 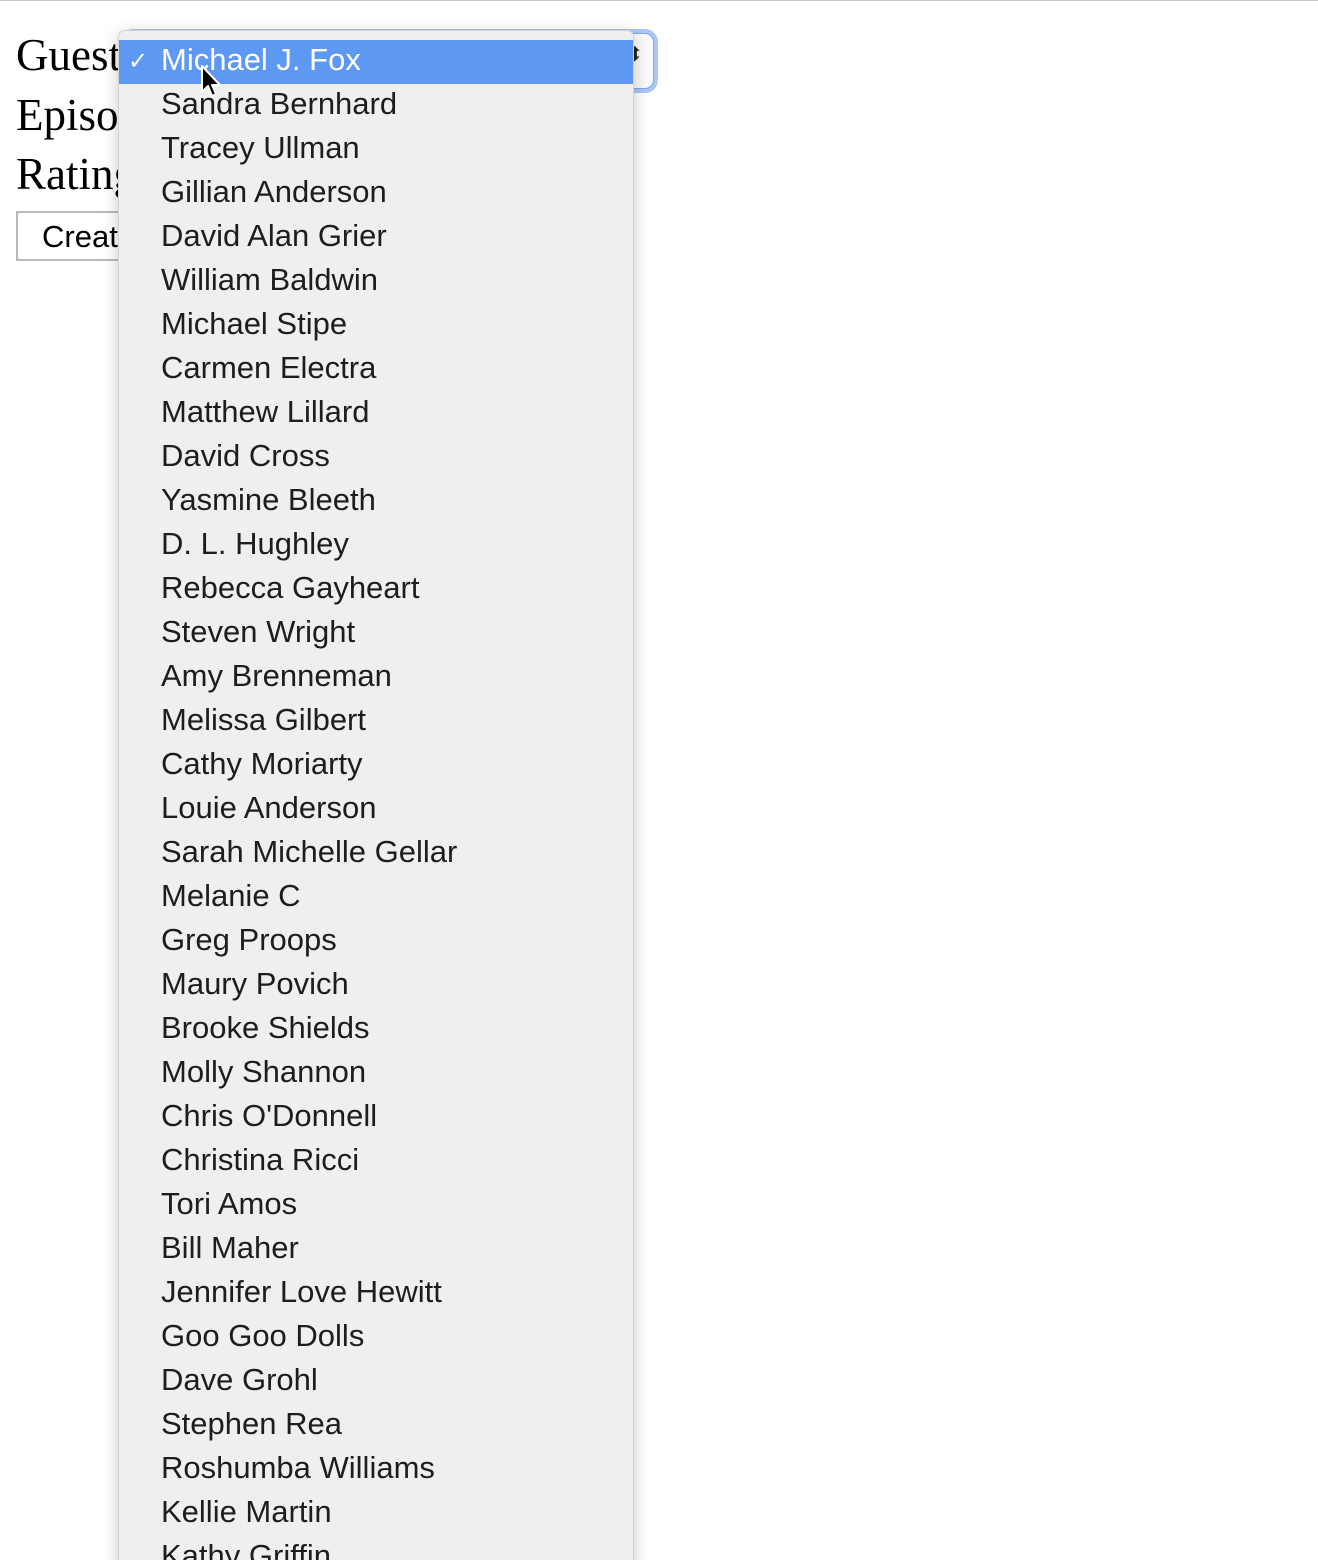 I want to click on dropdown-option-label: Kathy Griffin, so click(x=246, y=1549).